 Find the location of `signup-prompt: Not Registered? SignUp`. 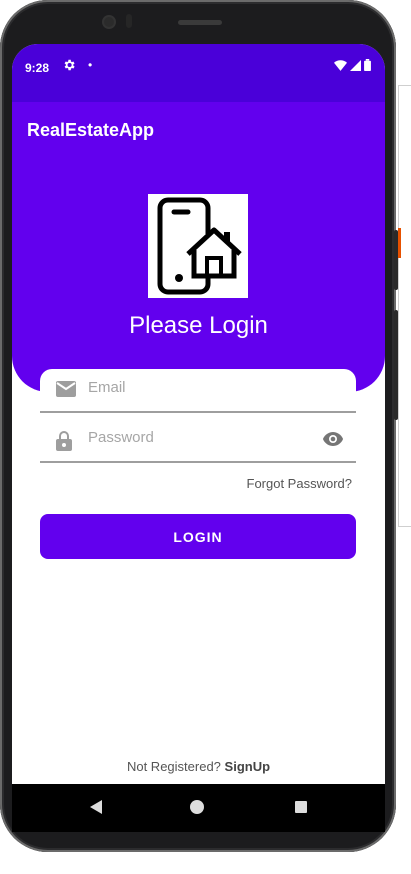

signup-prompt: Not Registered? SignUp is located at coordinates (198, 766).